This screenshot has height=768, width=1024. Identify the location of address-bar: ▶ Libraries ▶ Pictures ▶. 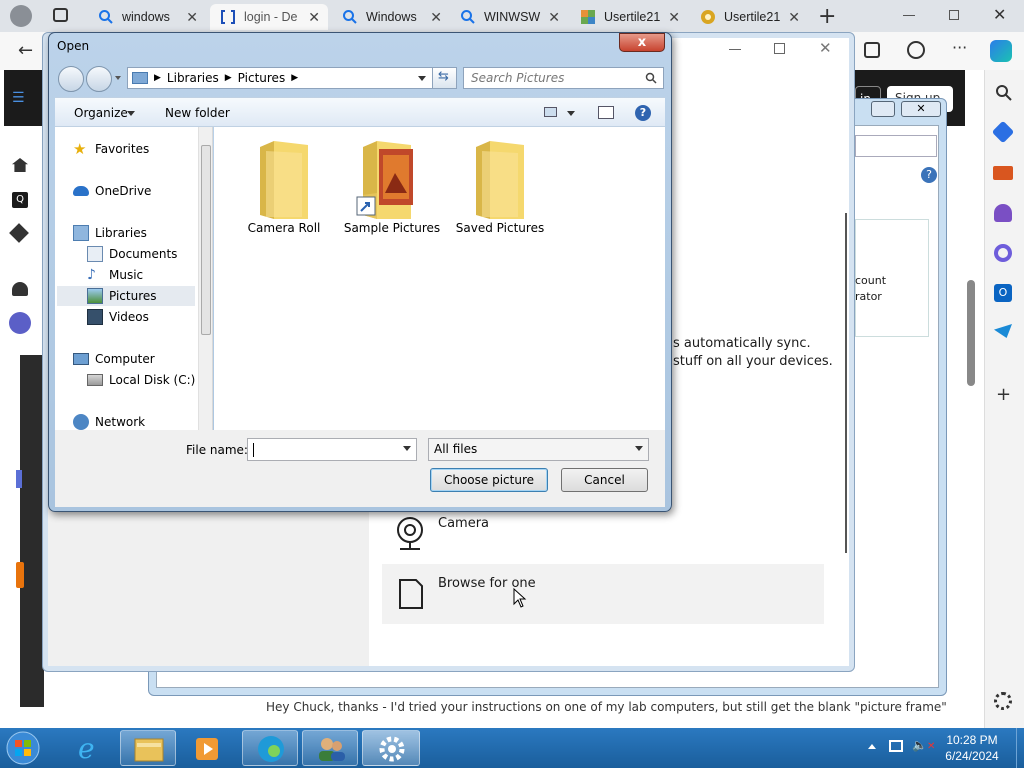
(292, 78).